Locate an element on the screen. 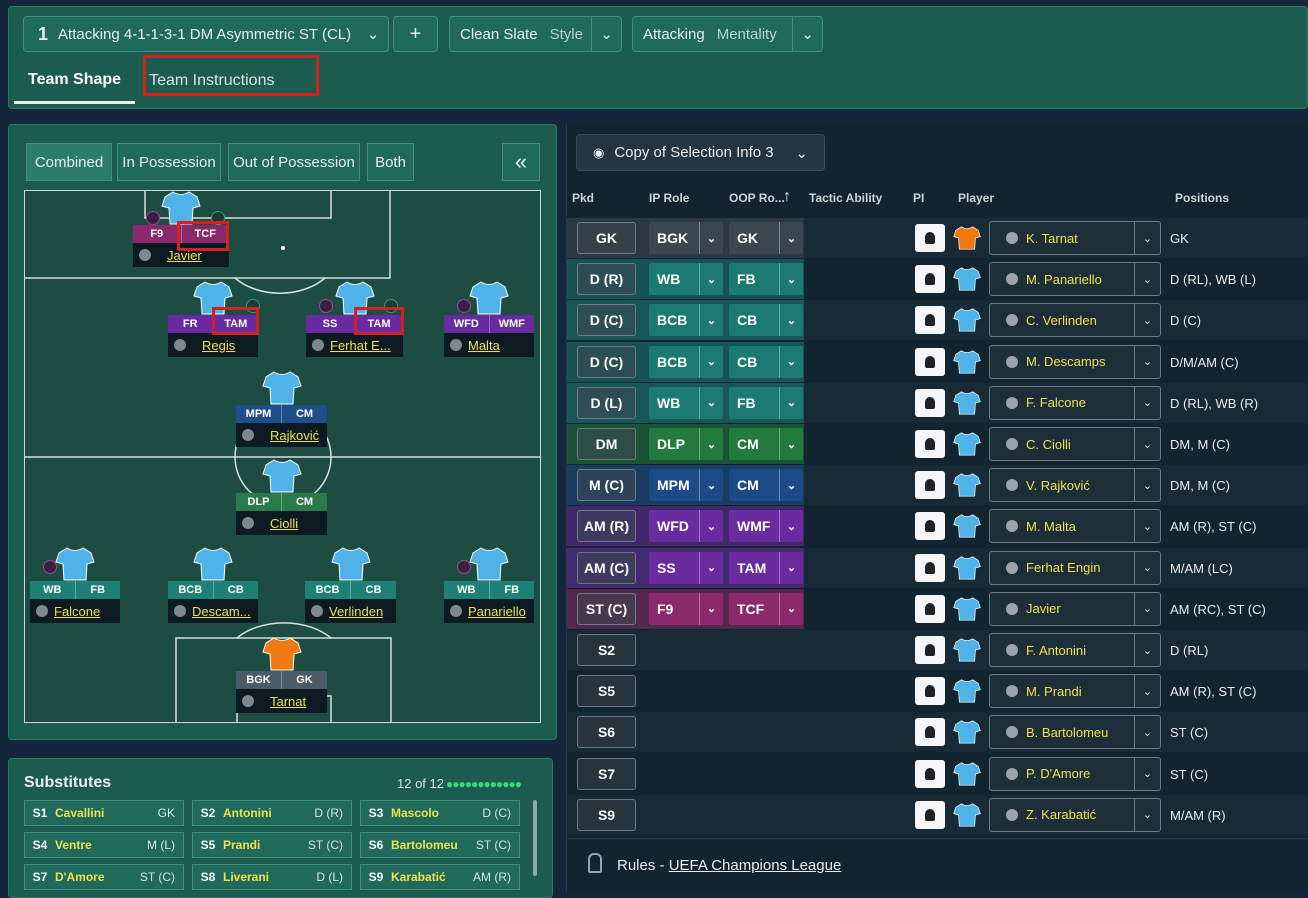  view-selector: ◉ Copy of Selection Info 3 ⌄ is located at coordinates (700, 152).